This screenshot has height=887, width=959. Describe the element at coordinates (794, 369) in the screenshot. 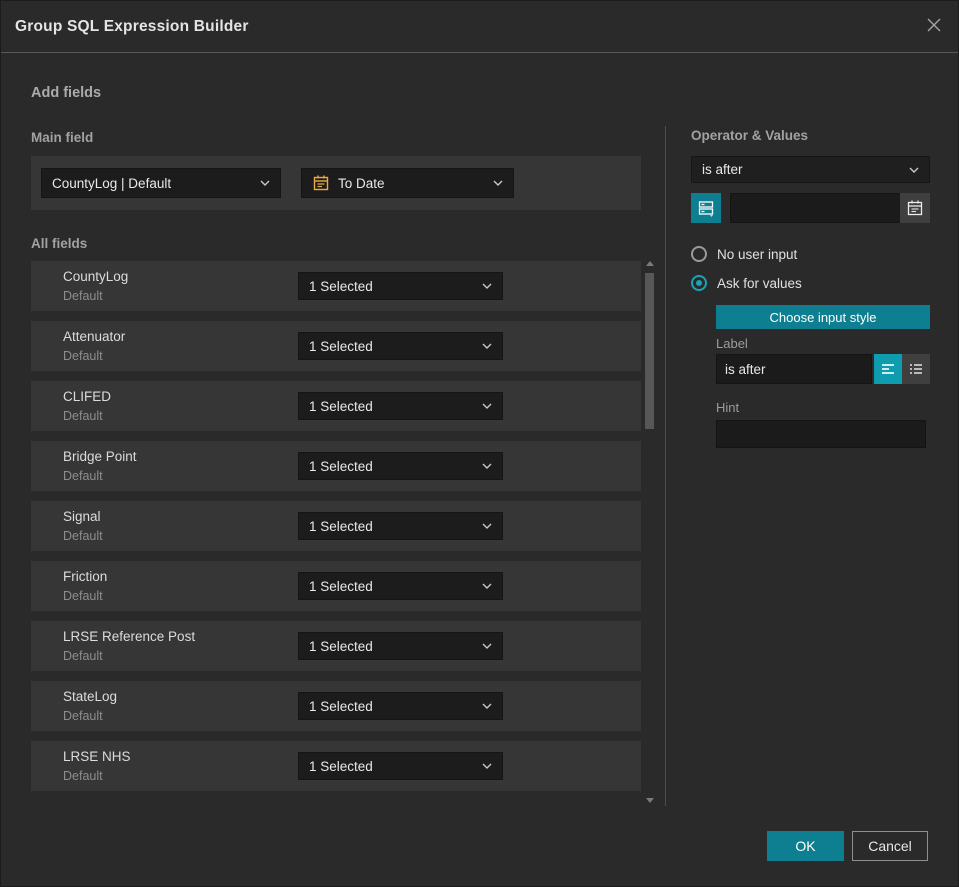

I see `label-input` at that location.